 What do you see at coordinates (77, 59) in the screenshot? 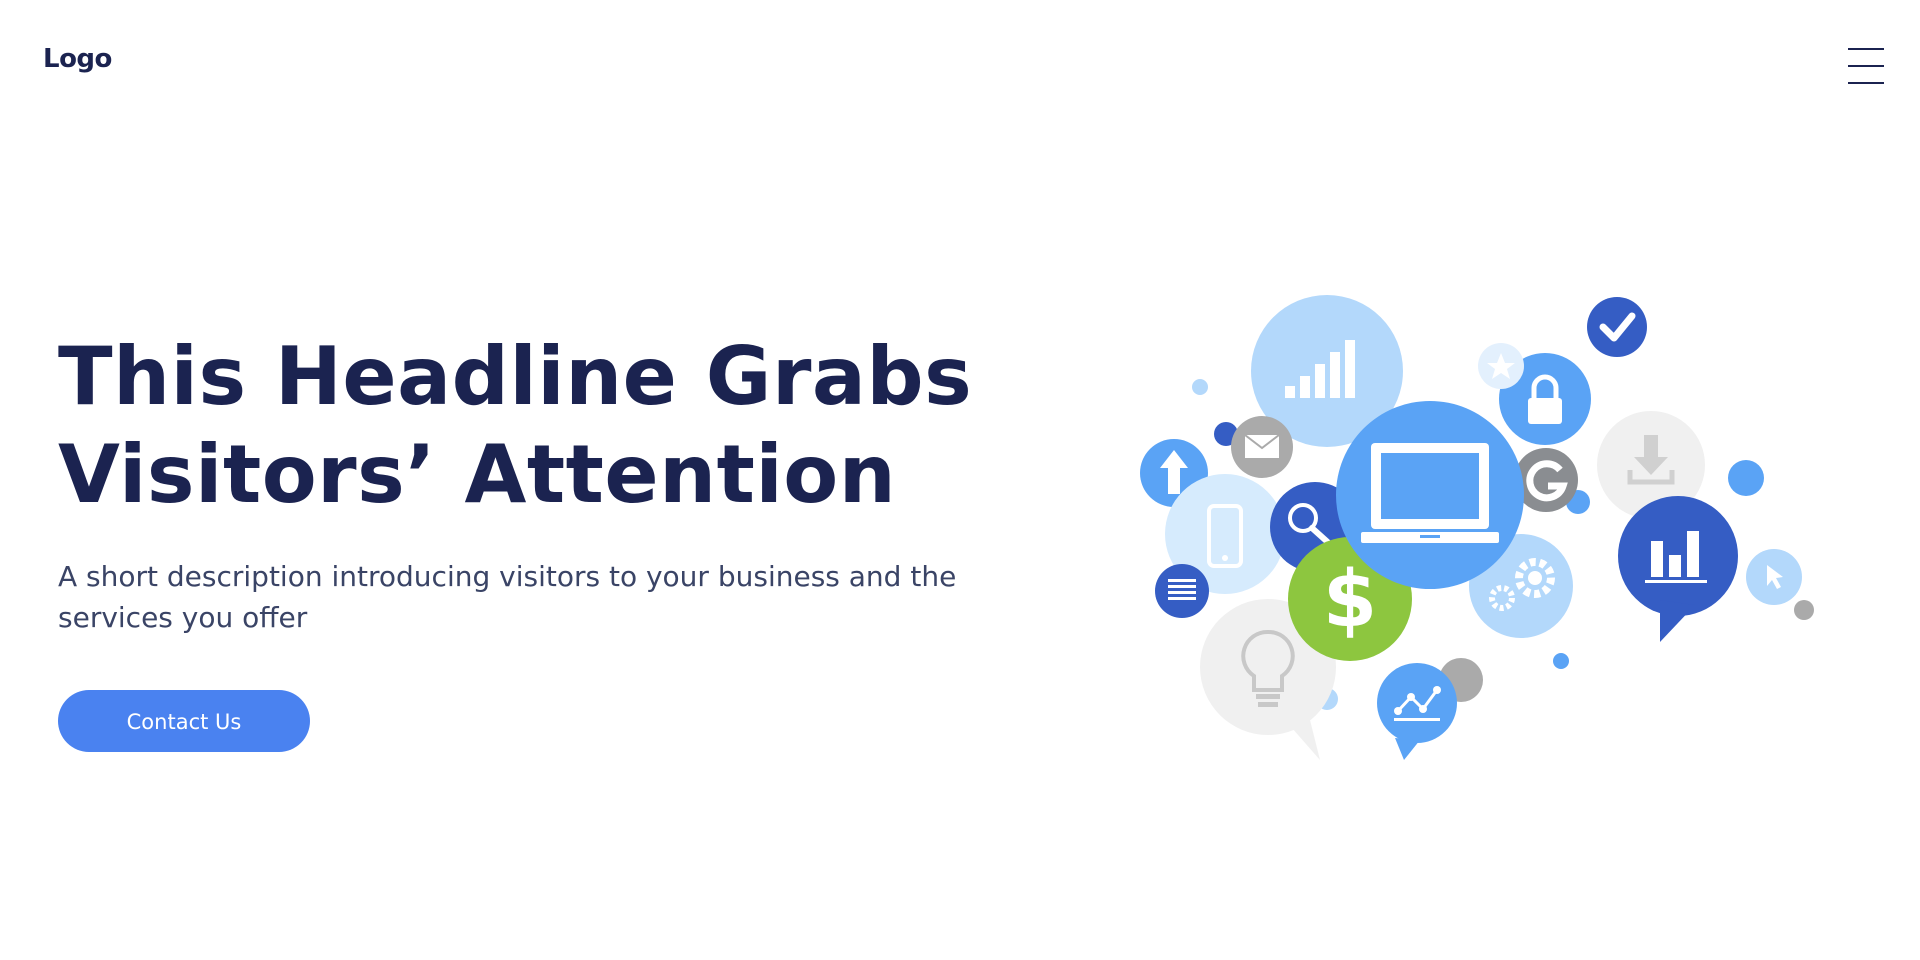
I see `logo: Logo` at bounding box center [77, 59].